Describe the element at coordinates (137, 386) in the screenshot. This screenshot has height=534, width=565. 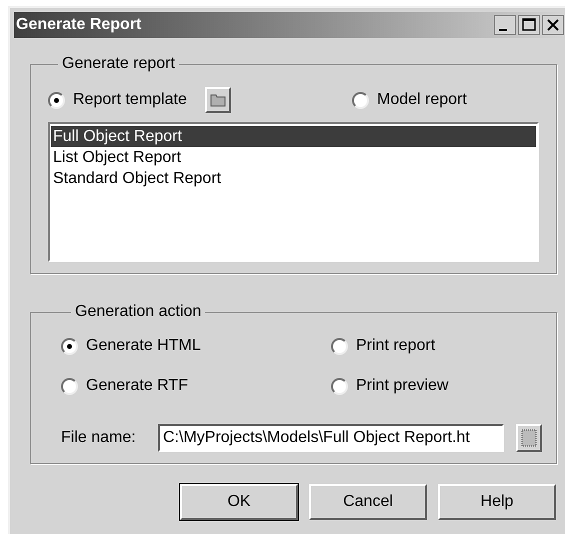
I see `radio-label: Generate RTF` at that location.